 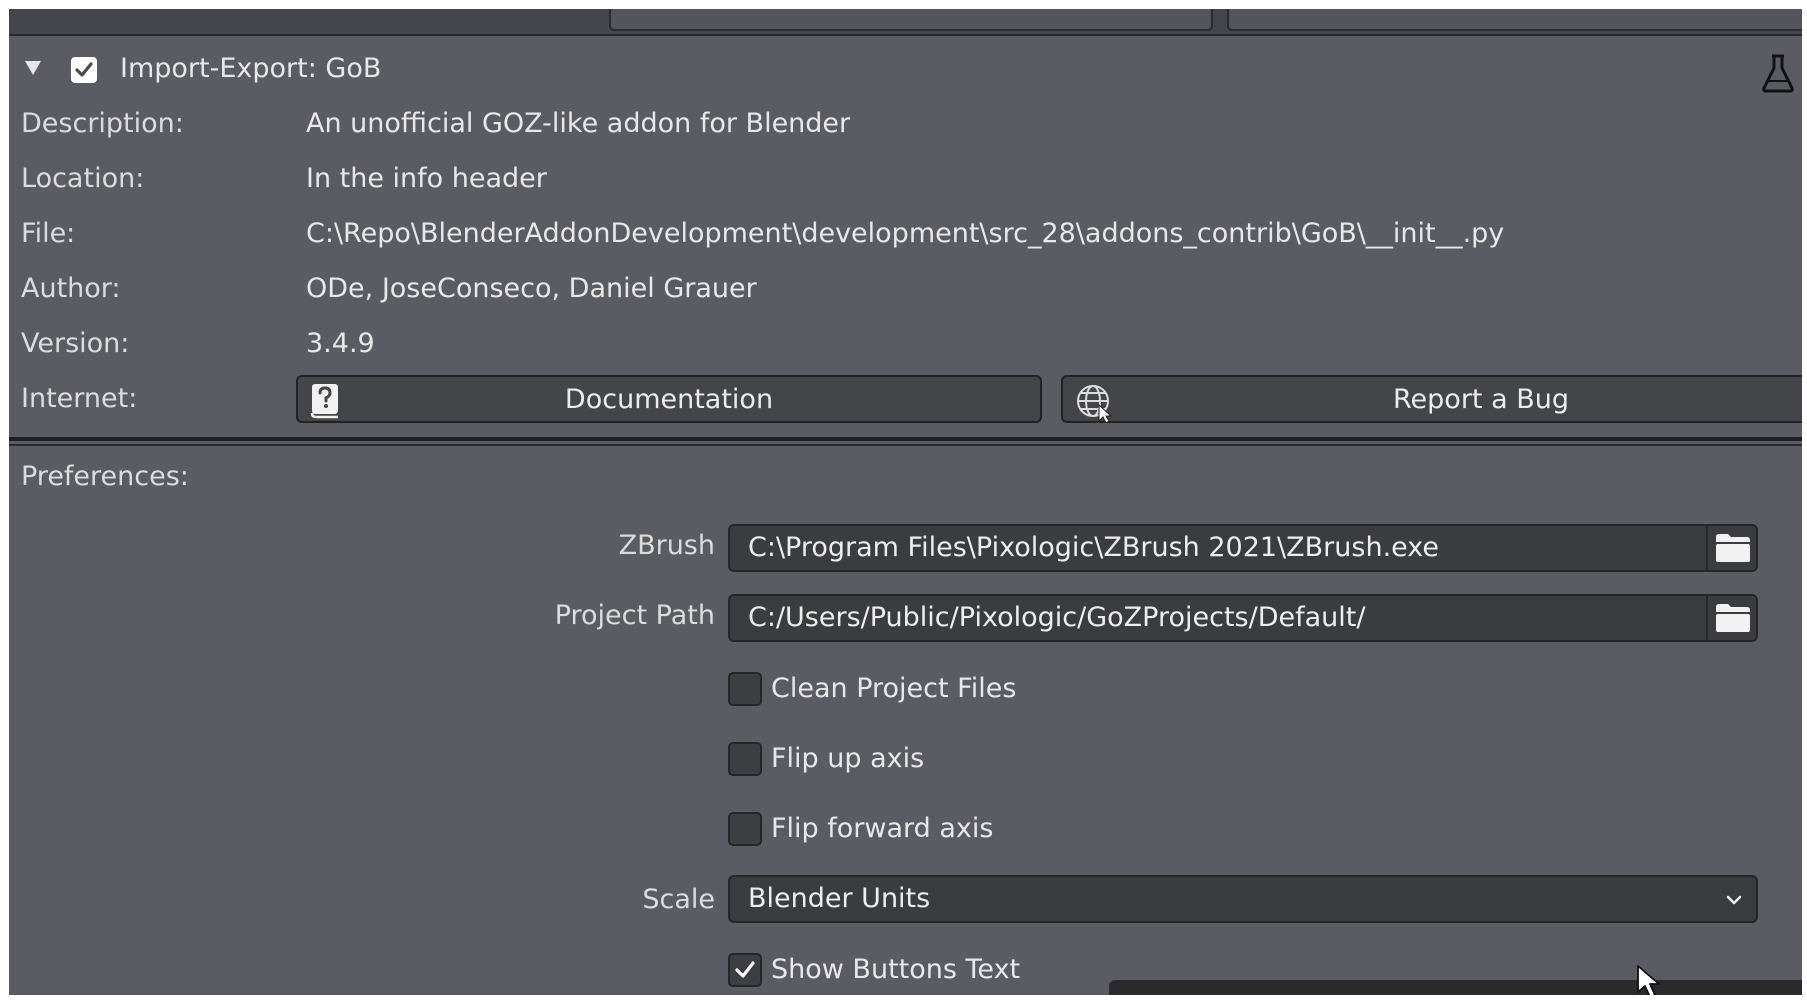 What do you see at coordinates (71, 288) in the screenshot?
I see `author-label: Author:` at bounding box center [71, 288].